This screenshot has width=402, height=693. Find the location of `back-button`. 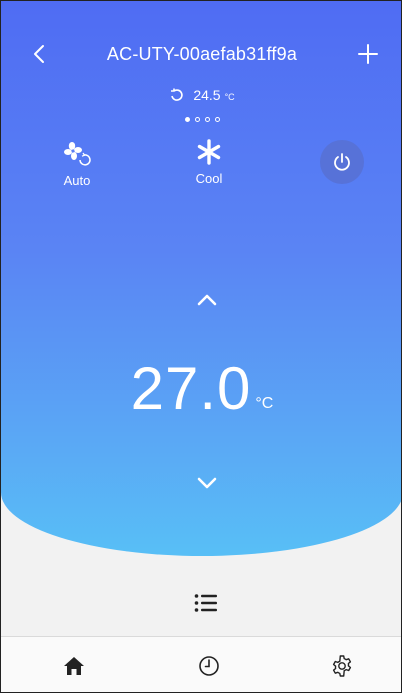

back-button is located at coordinates (39, 54).